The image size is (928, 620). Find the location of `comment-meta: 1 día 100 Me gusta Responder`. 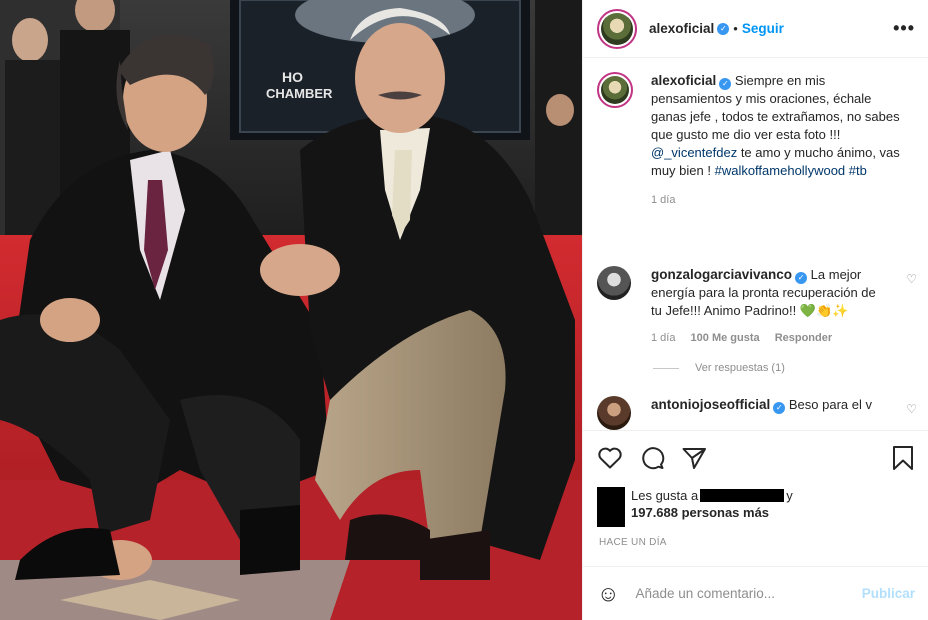

comment-meta: 1 día 100 Me gusta Responder is located at coordinates (770, 338).